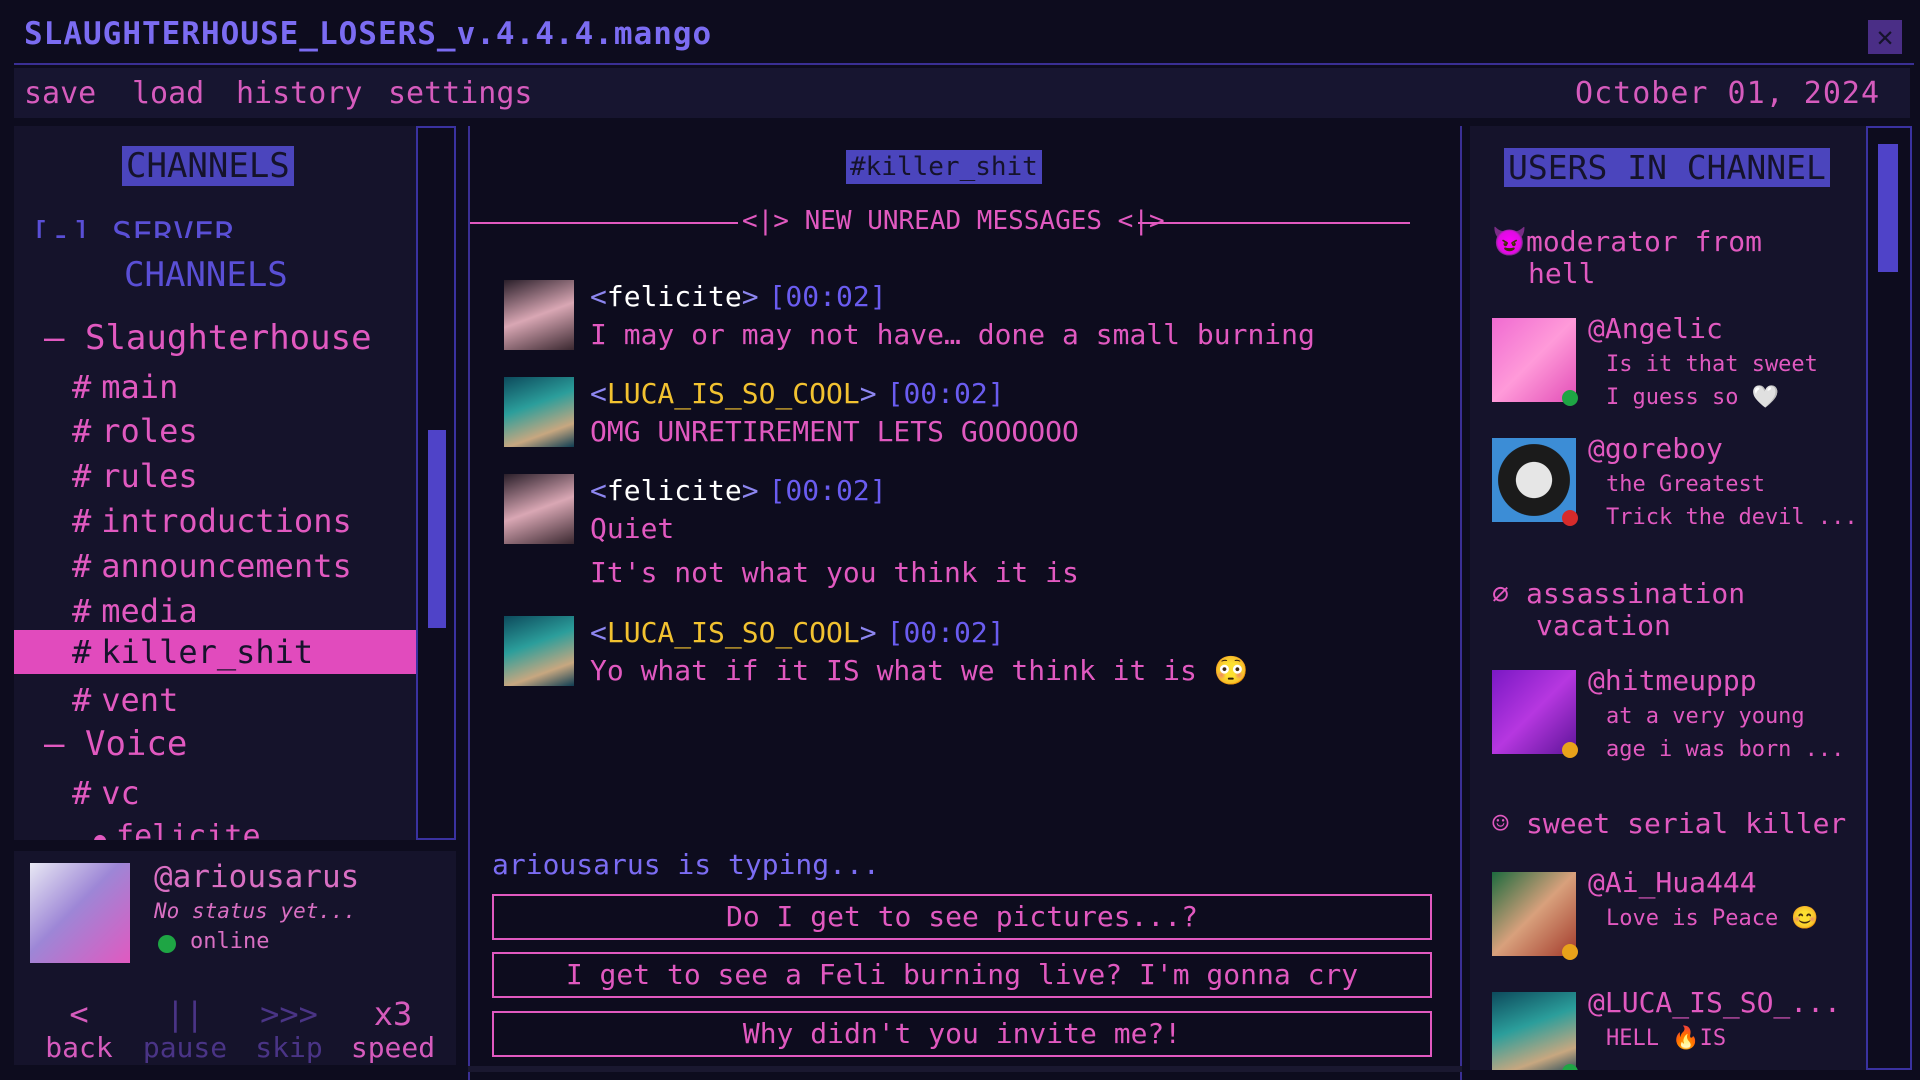  Describe the element at coordinates (604, 223) in the screenshot. I see `unread-rule-left` at that location.